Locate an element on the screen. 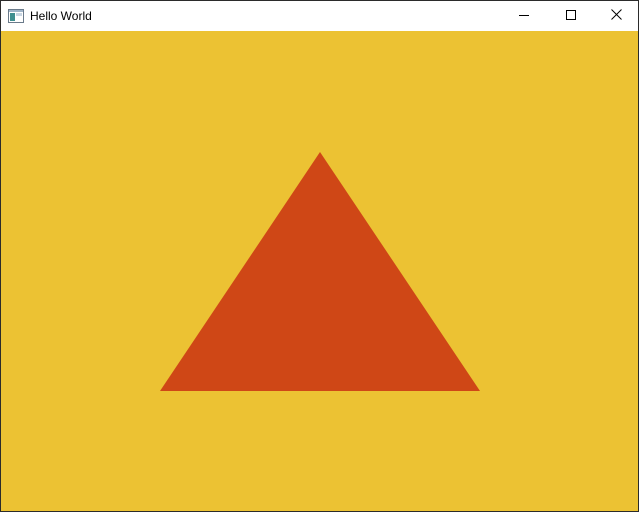 The height and width of the screenshot is (512, 639). close-button is located at coordinates (615, 16).